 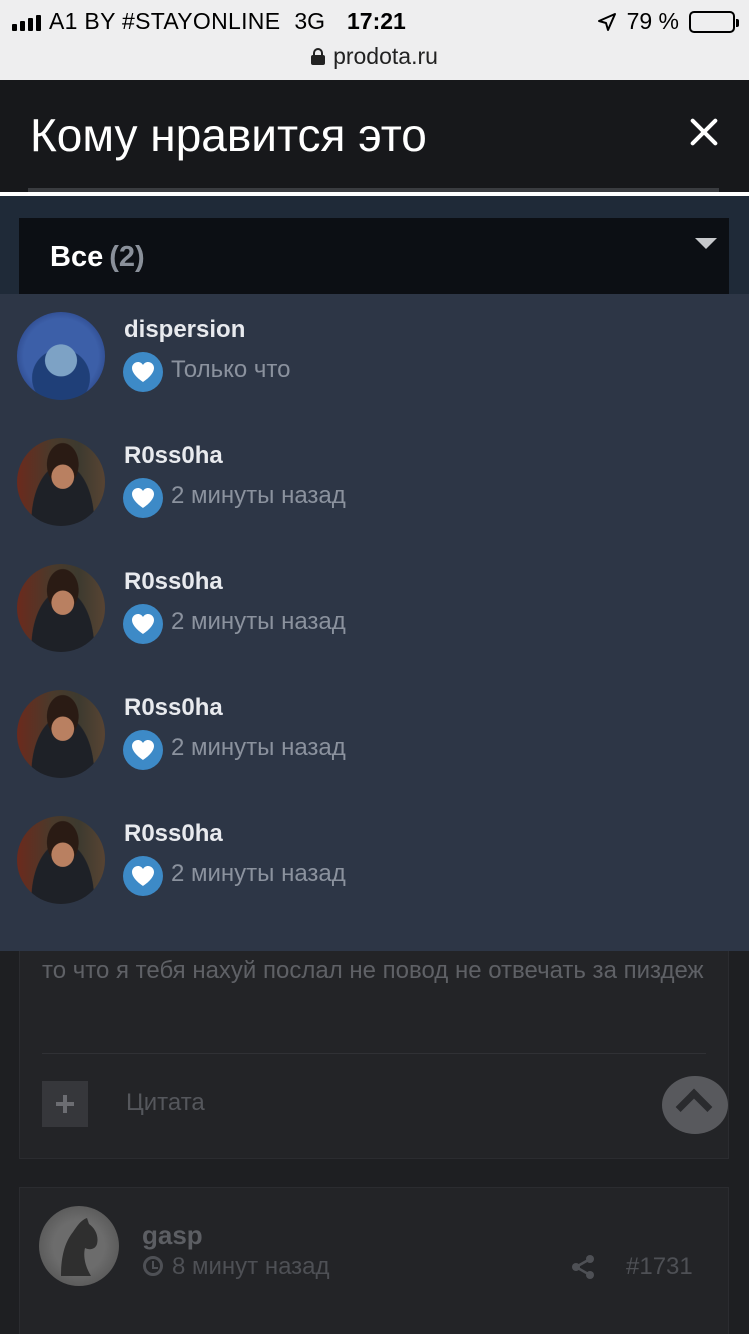 What do you see at coordinates (374, 1260) in the screenshot?
I see `next-post-card: gasp 8 минут назад #1731` at bounding box center [374, 1260].